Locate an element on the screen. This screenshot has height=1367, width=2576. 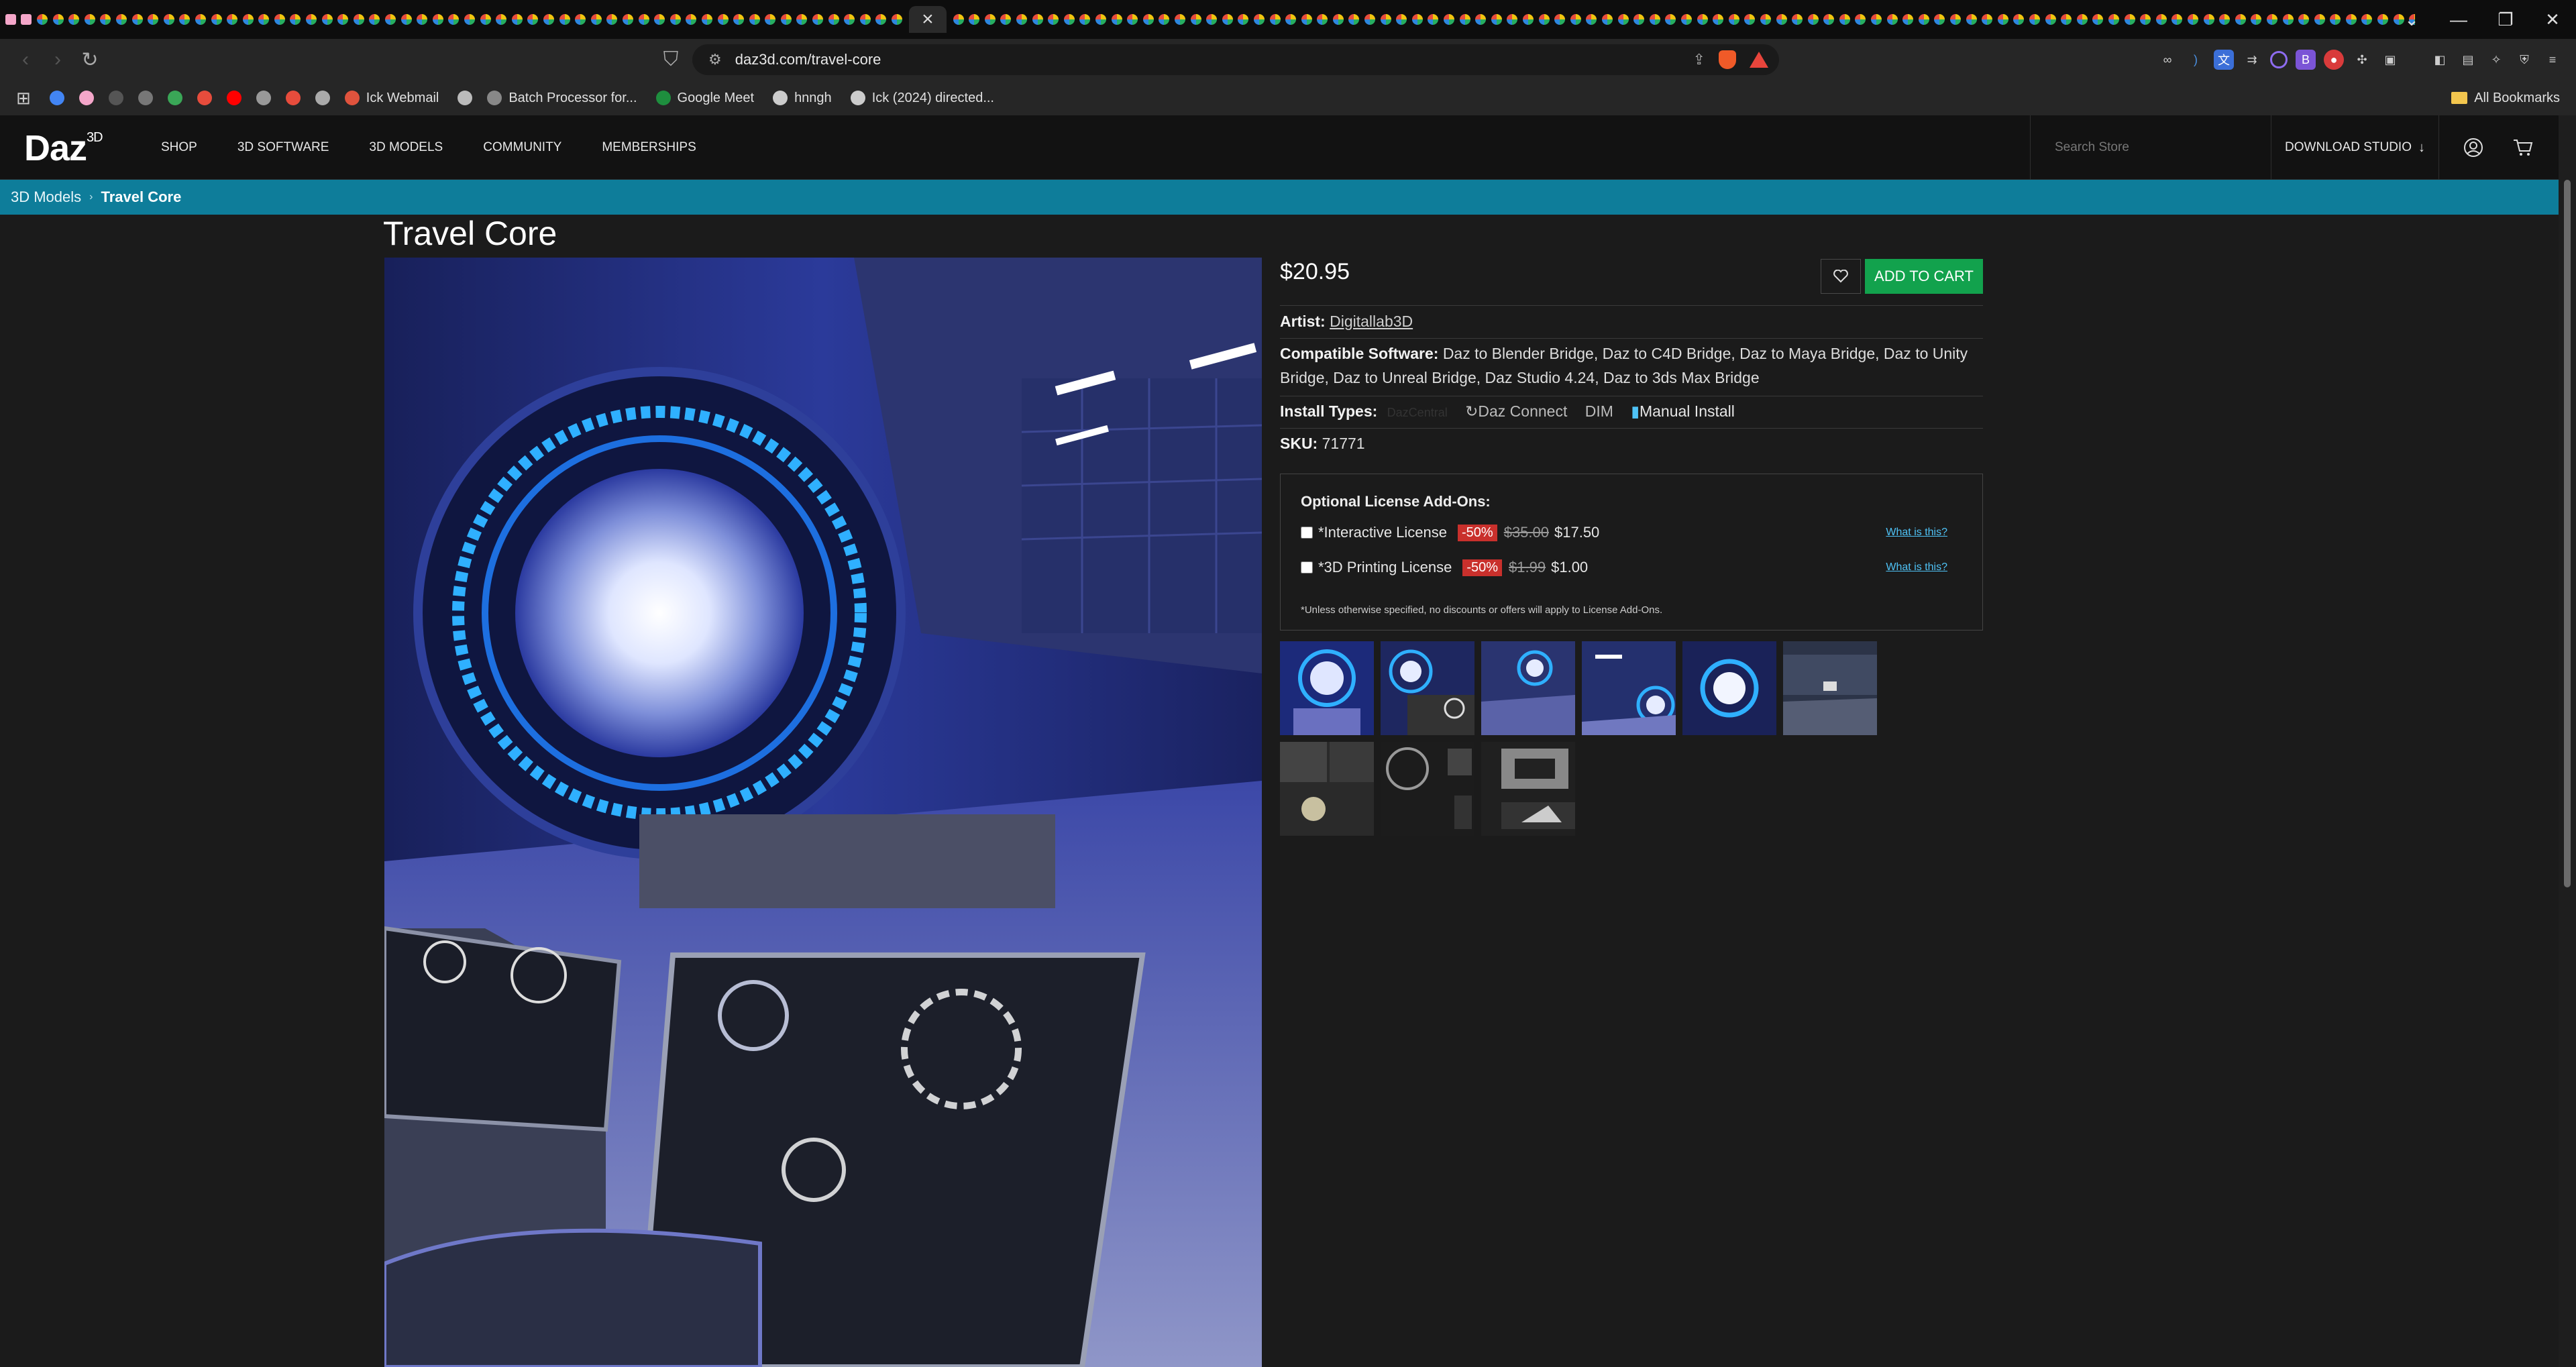
nav-shop: SHOP is located at coordinates (179, 147).